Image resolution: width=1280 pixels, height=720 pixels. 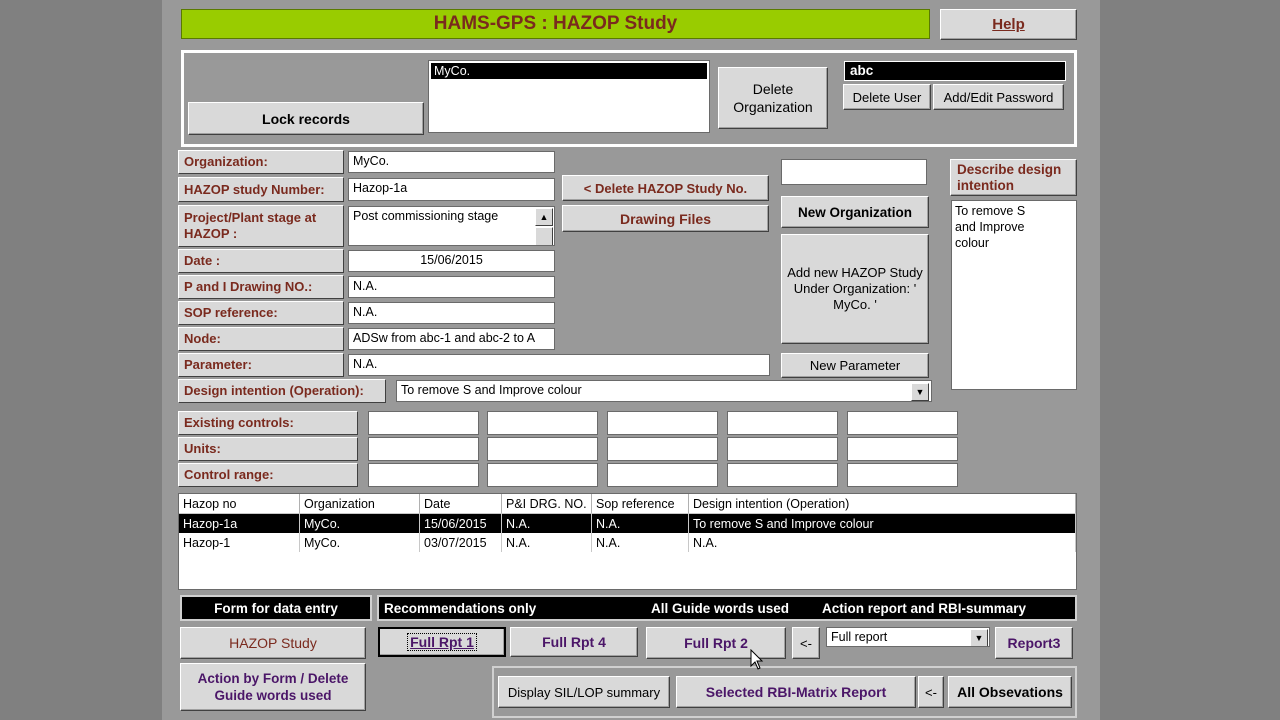 What do you see at coordinates (855, 365) in the screenshot?
I see `new-parameter-button: New Parameter` at bounding box center [855, 365].